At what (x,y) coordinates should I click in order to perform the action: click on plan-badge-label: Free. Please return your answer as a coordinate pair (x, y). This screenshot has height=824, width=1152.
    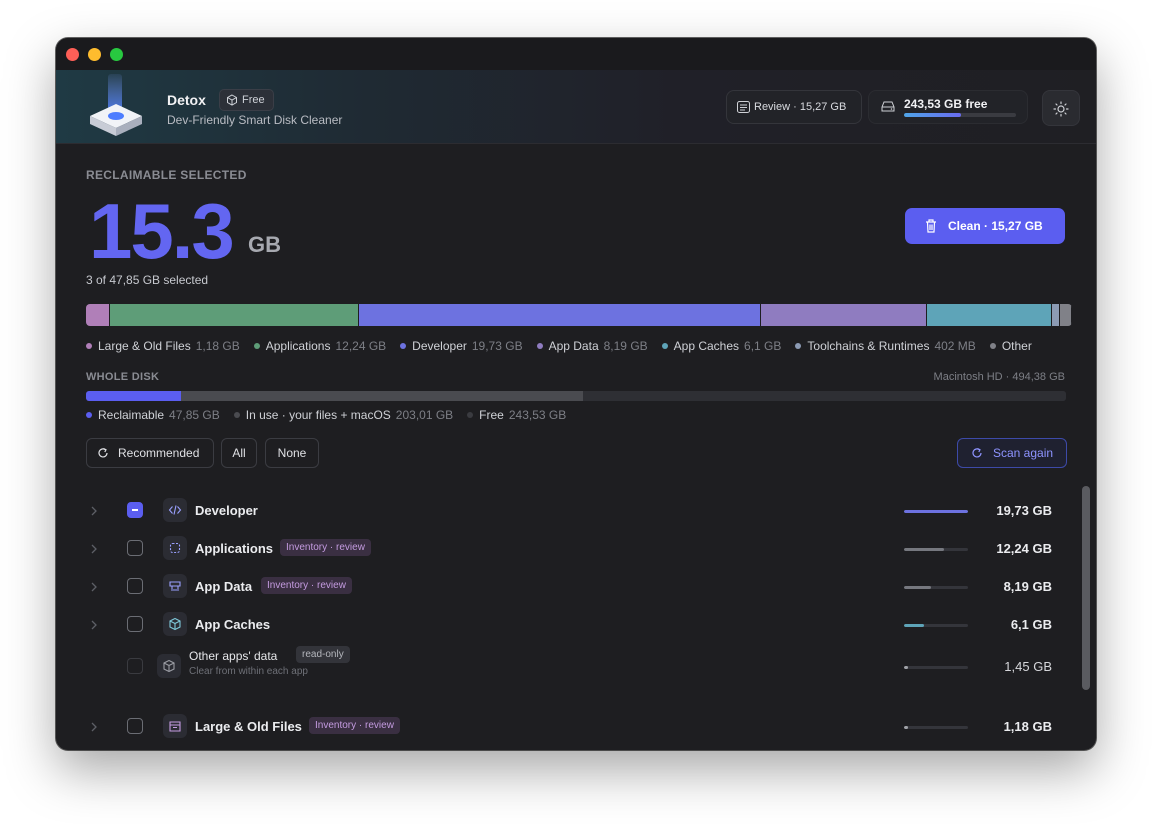
    Looking at the image, I should click on (253, 100).